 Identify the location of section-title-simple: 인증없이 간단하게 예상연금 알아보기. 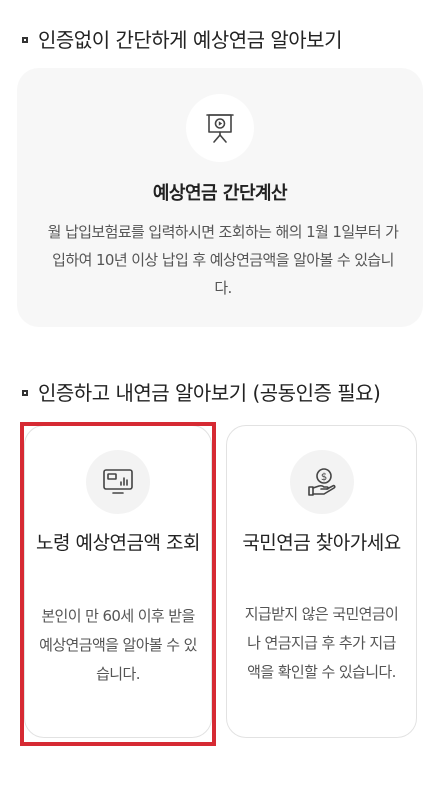
(182, 38).